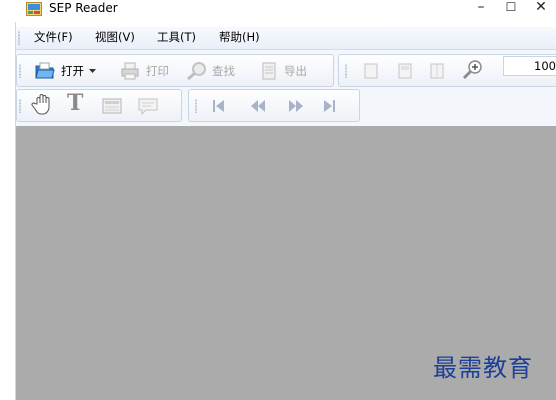 The image size is (556, 400). What do you see at coordinates (239, 37) in the screenshot?
I see `menu-help: 帮助(H)` at bounding box center [239, 37].